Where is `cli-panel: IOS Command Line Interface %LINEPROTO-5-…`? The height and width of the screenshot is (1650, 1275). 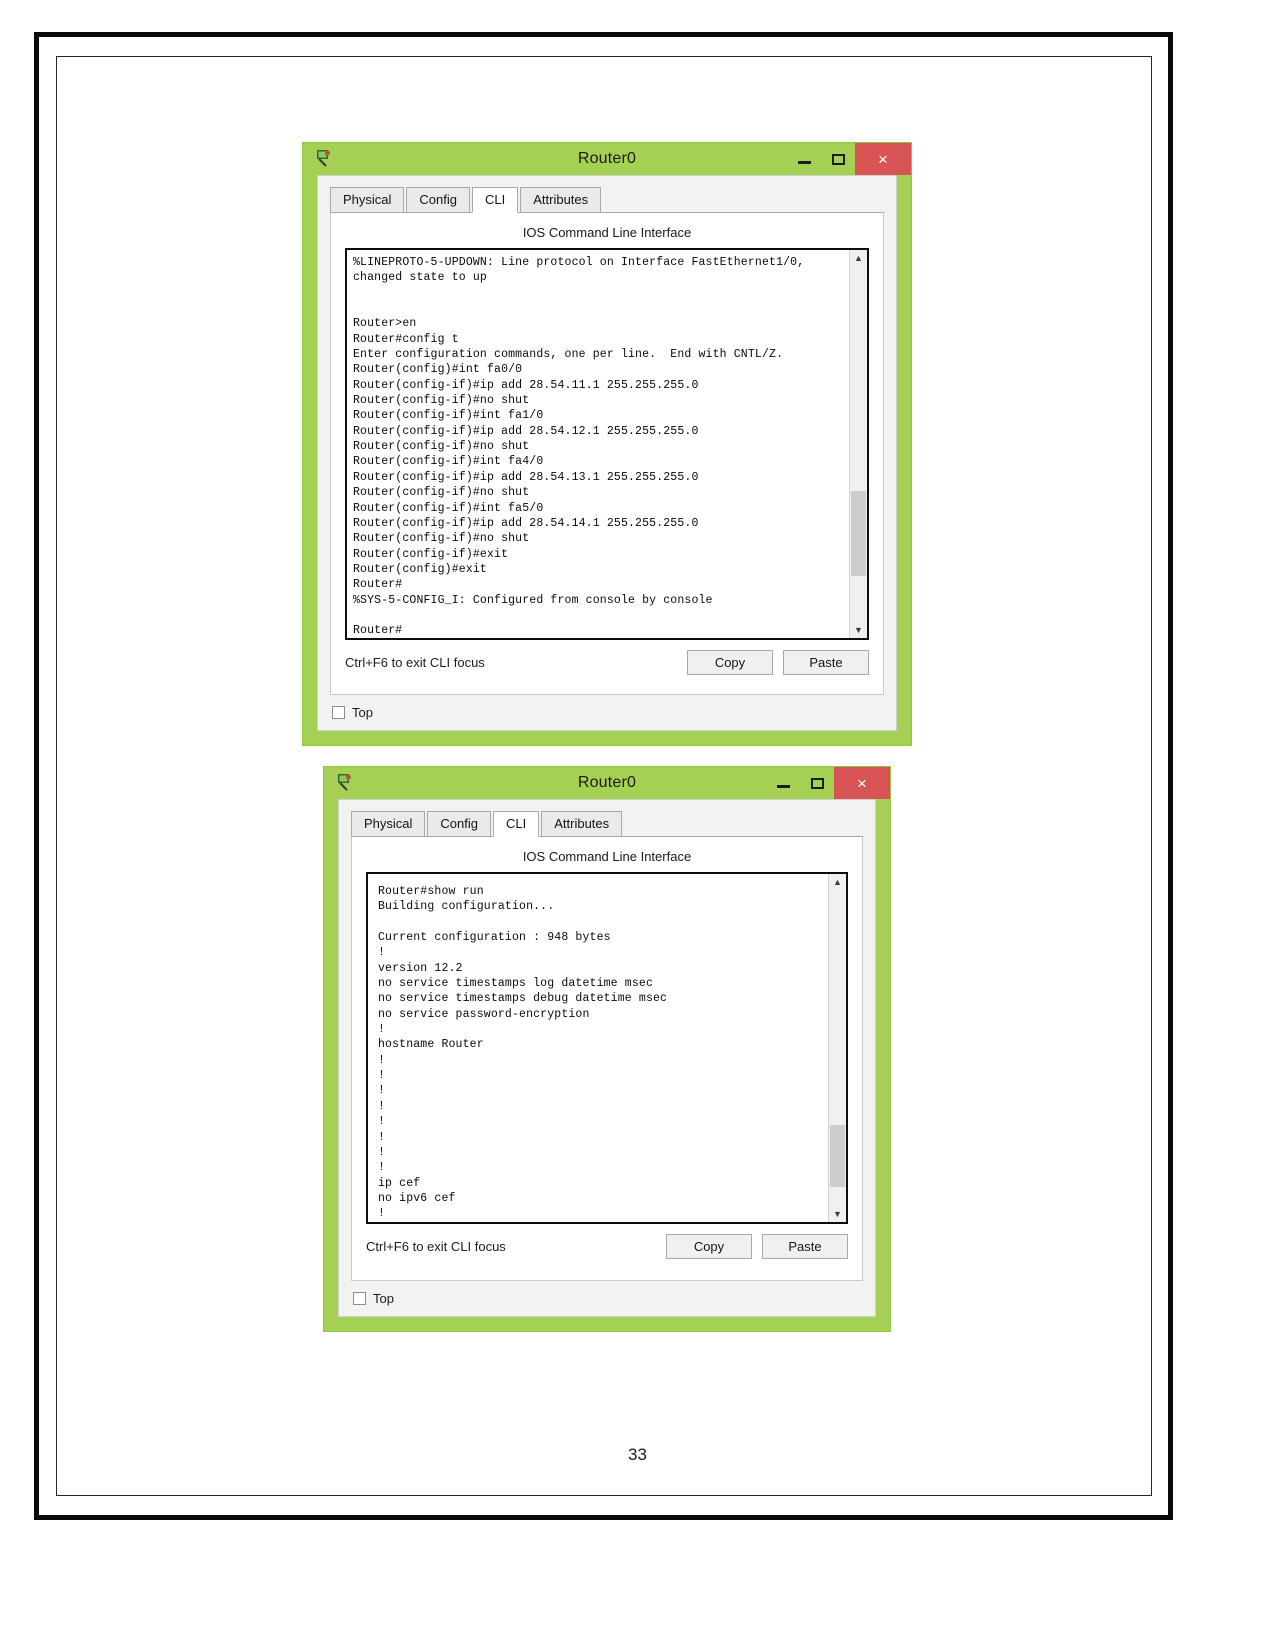 cli-panel: IOS Command Line Interface %LINEPROTO-5-… is located at coordinates (607, 454).